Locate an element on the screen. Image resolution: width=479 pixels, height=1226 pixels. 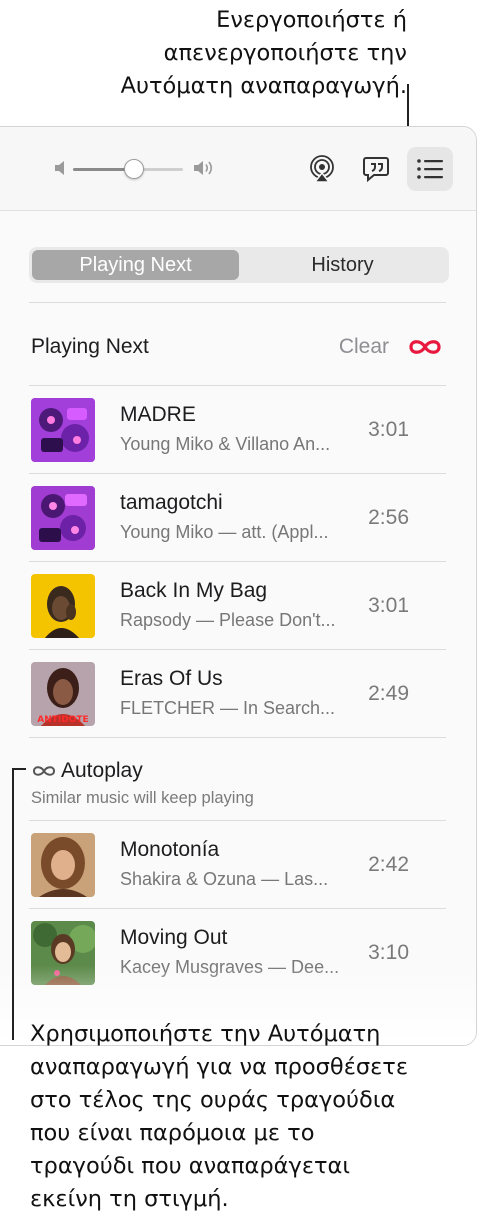
tab-history: History is located at coordinates (342, 265).